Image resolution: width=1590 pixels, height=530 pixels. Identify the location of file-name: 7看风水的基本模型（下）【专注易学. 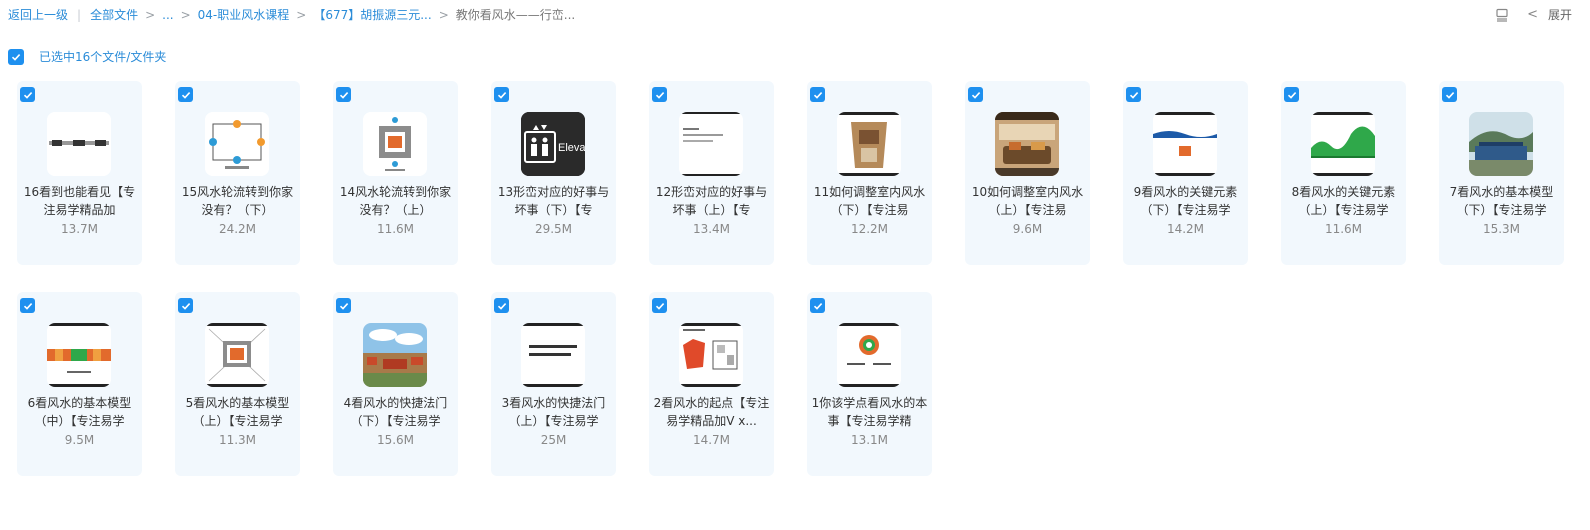
(1501, 201).